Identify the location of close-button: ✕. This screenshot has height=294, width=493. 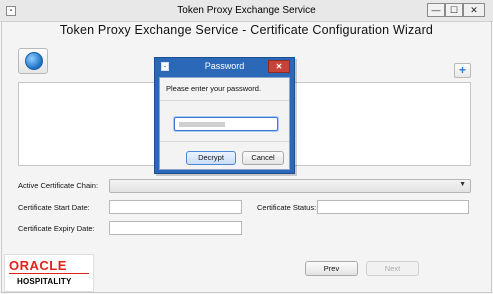
(474, 10).